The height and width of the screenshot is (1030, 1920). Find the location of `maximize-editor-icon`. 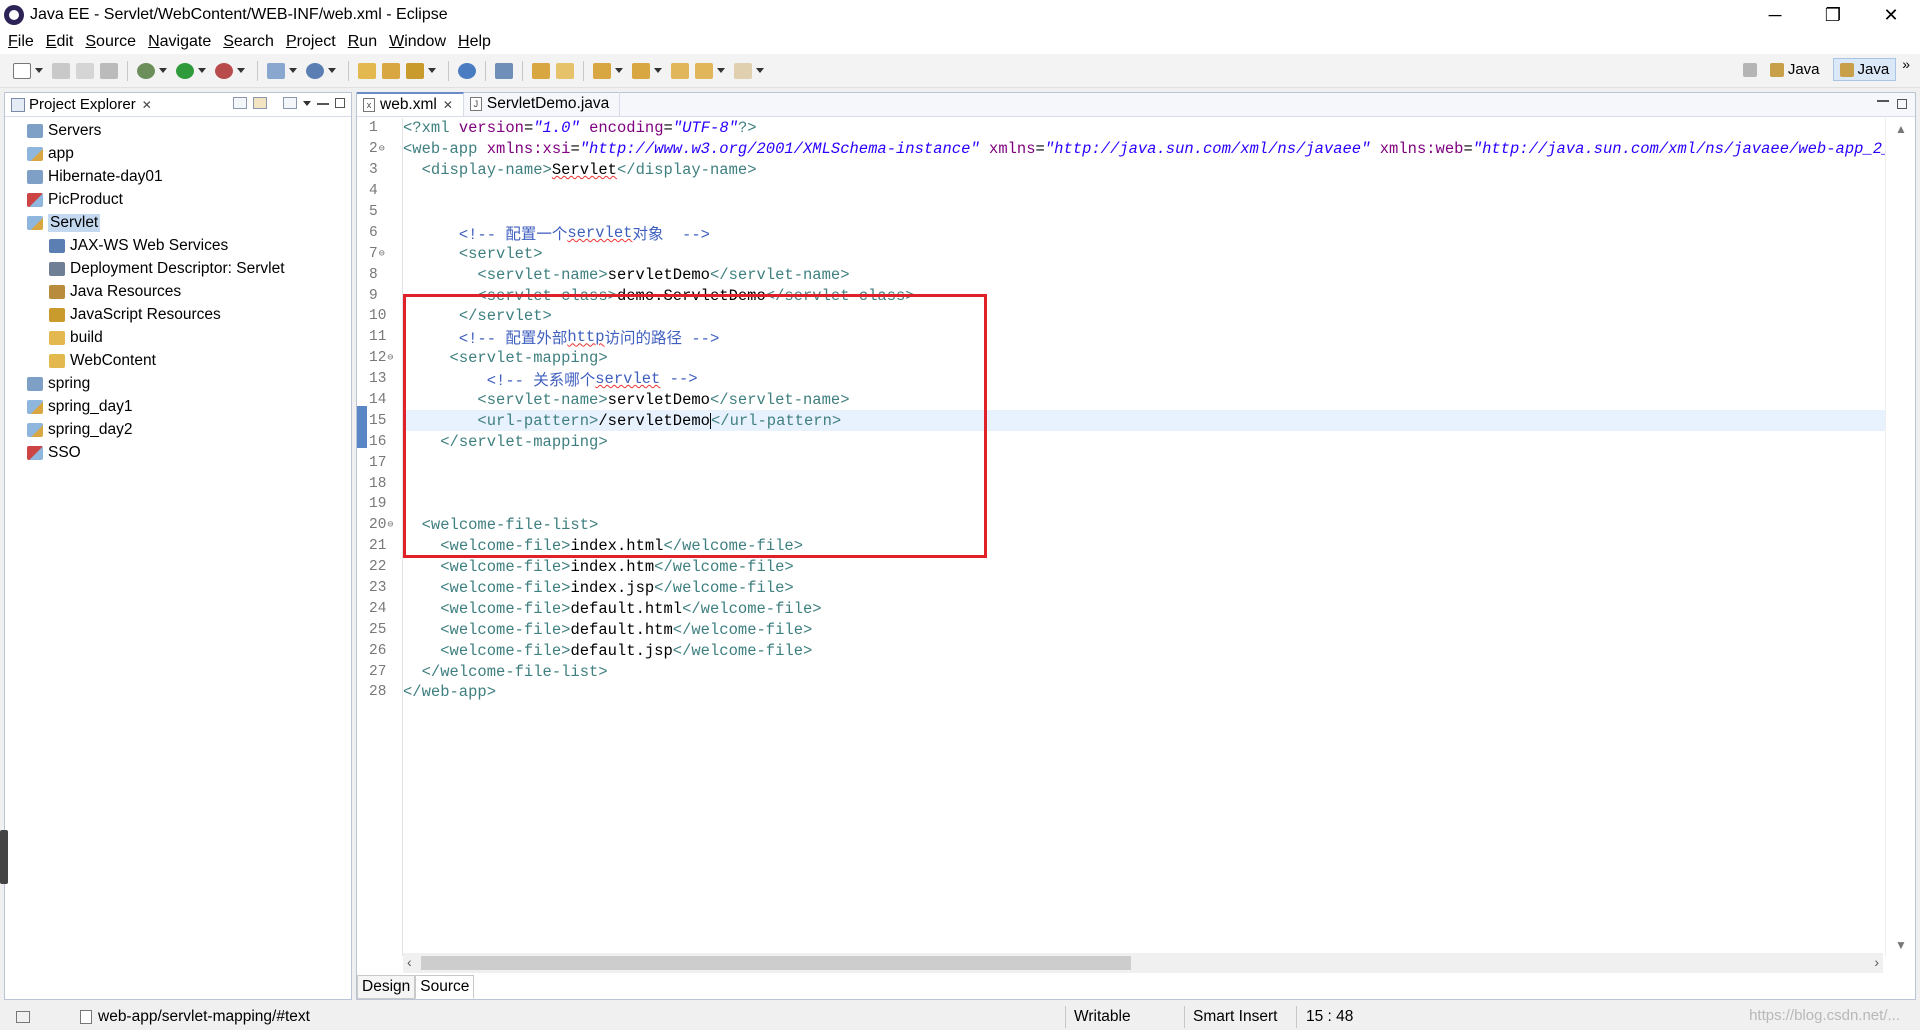

maximize-editor-icon is located at coordinates (1902, 104).